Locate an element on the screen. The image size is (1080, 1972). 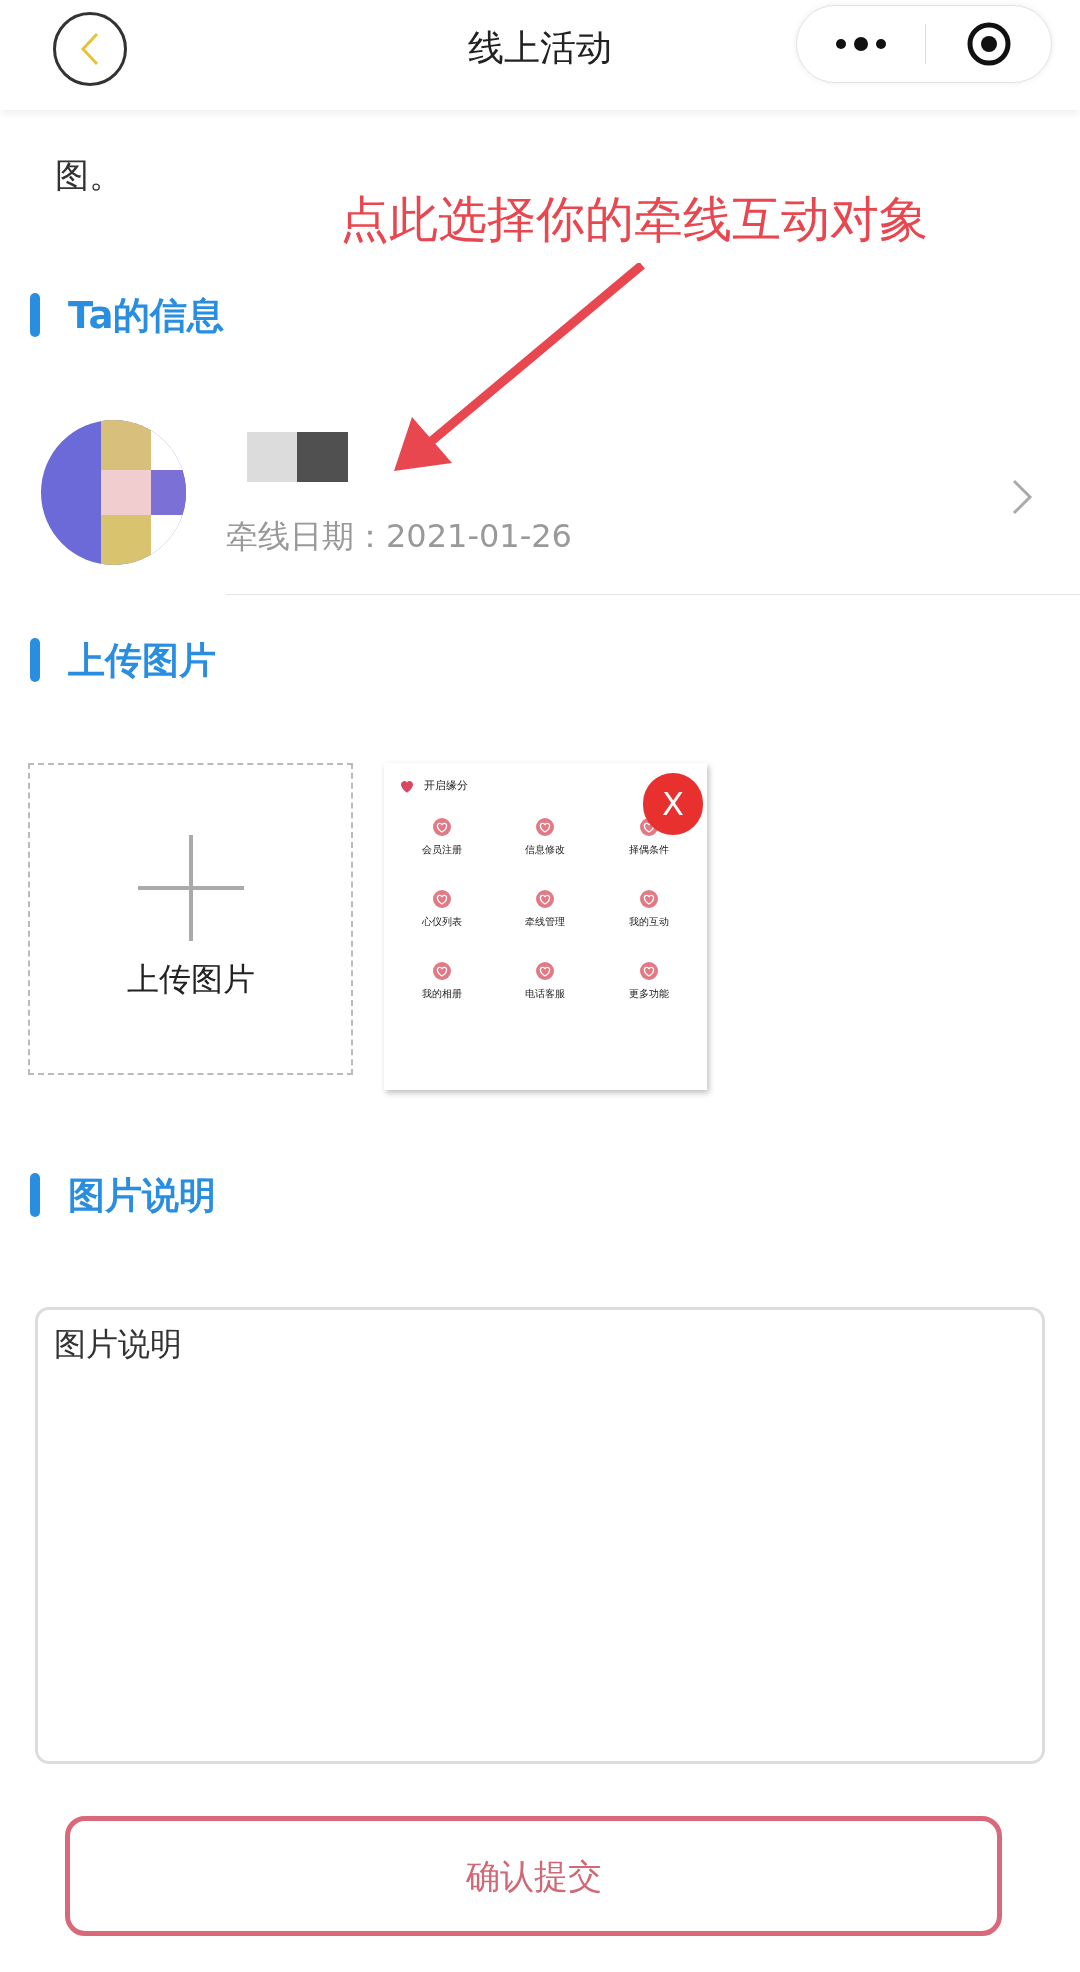
thumbnail-menu-label: 我的互动 is located at coordinates (649, 922).